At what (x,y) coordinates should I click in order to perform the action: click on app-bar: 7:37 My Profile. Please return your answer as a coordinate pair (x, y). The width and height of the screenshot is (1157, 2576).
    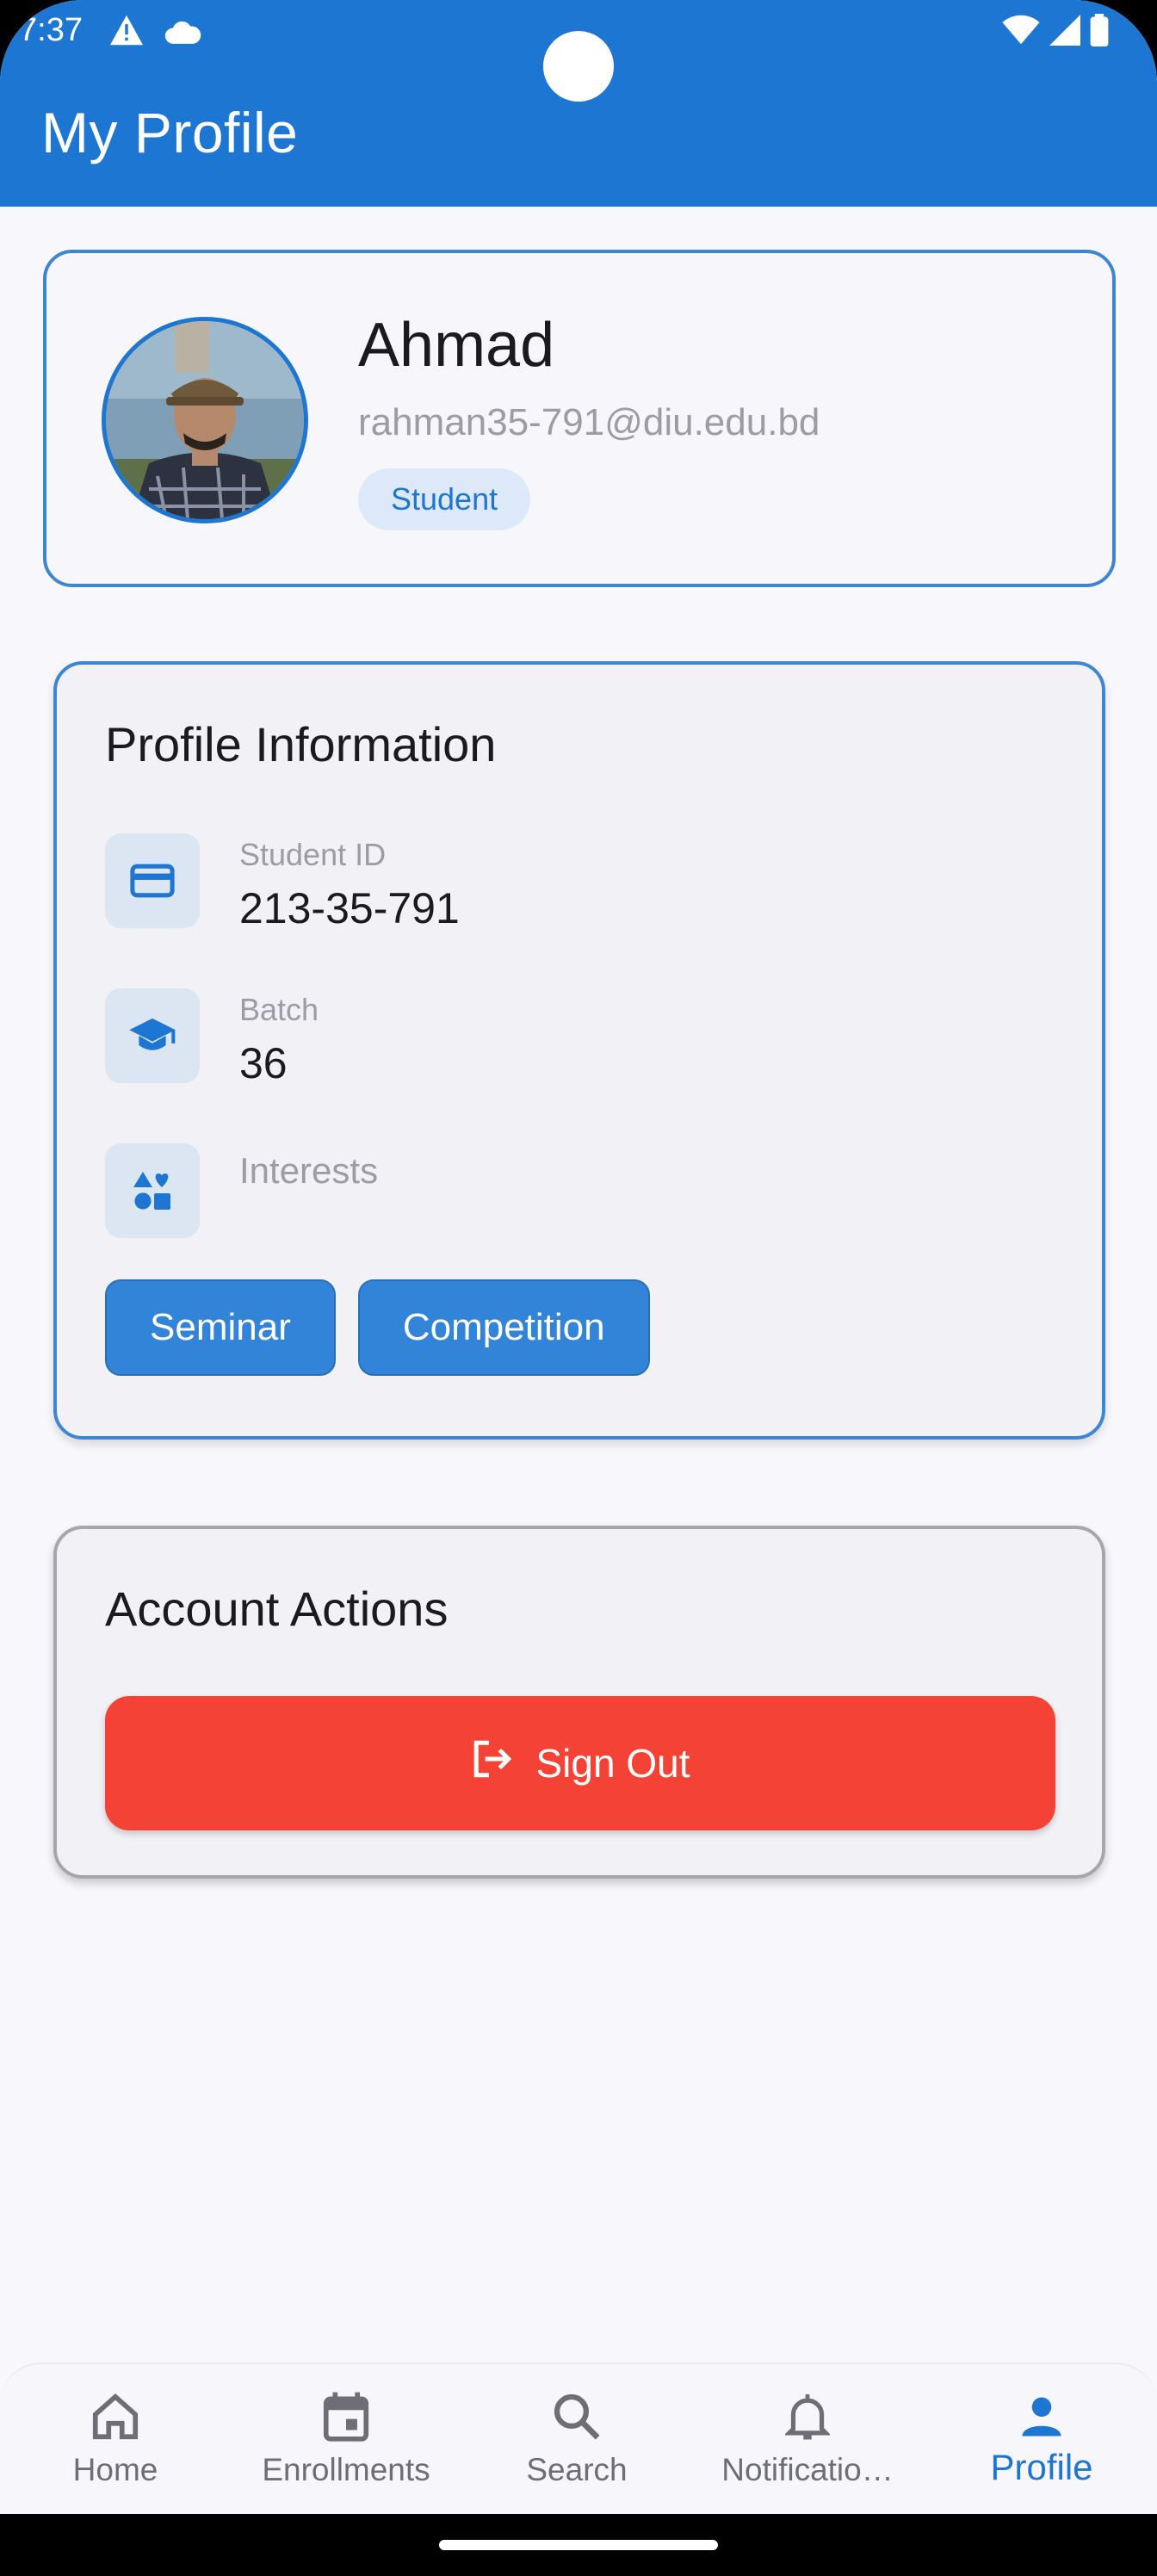
    Looking at the image, I should click on (579, 103).